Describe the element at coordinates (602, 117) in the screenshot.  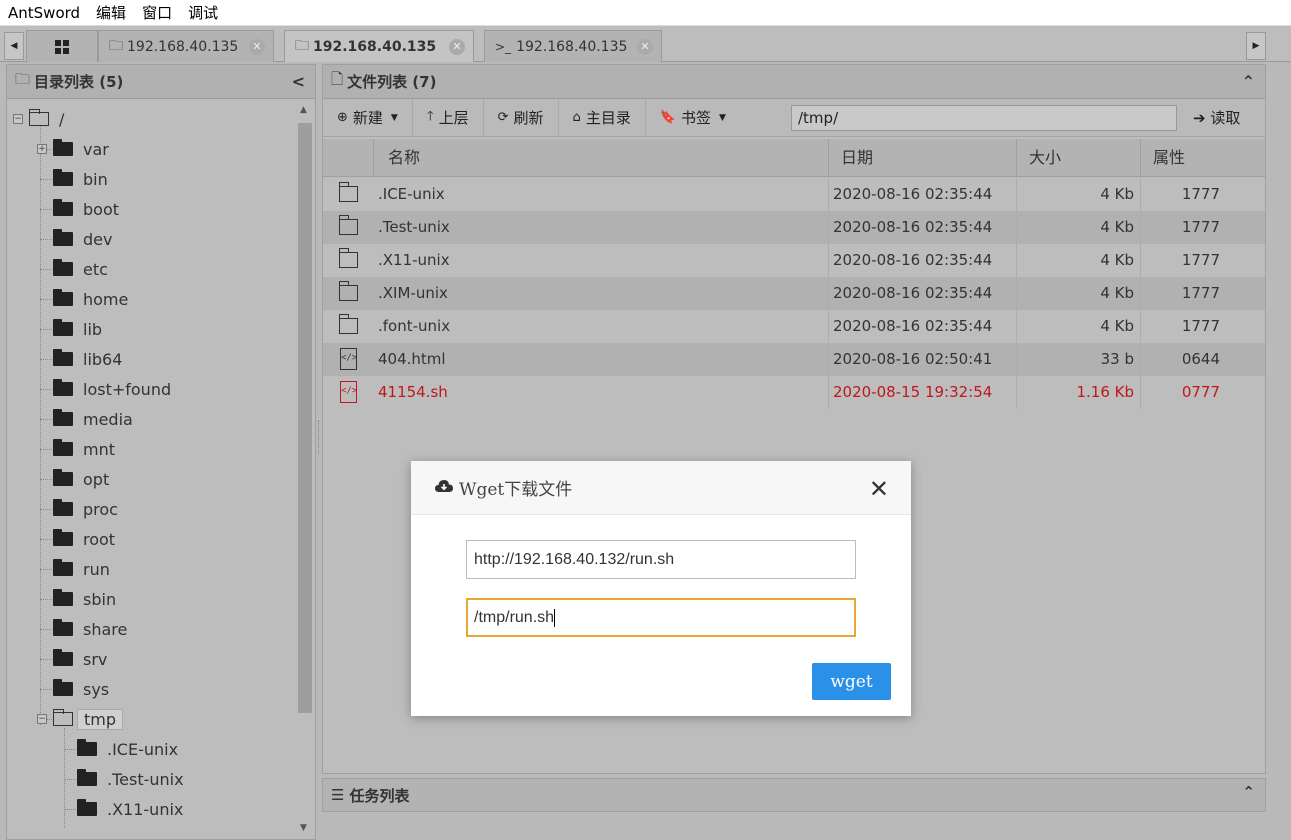
I see `home-dir-button: ⌂ 主目录` at that location.